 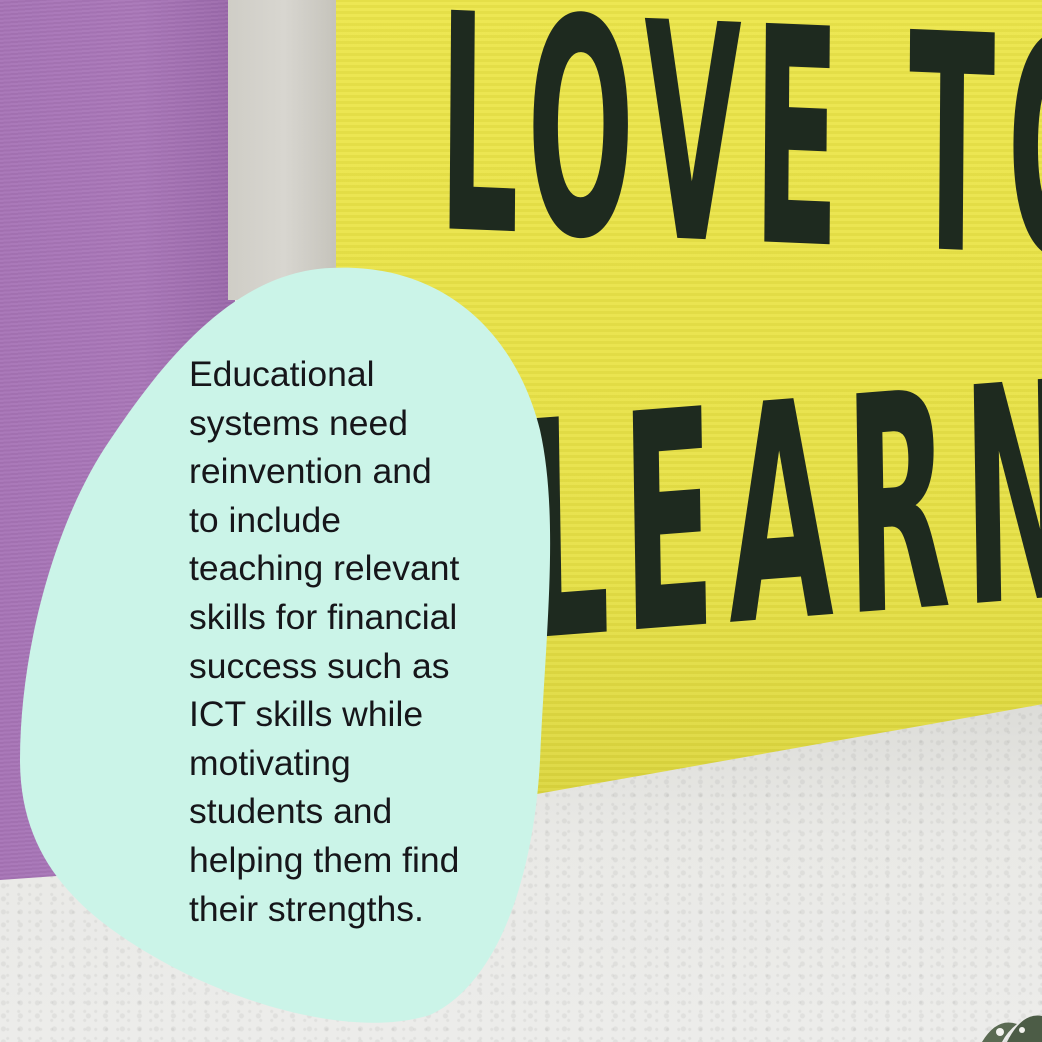 What do you see at coordinates (310, 471) in the screenshot?
I see `caption-line: reinvention and` at bounding box center [310, 471].